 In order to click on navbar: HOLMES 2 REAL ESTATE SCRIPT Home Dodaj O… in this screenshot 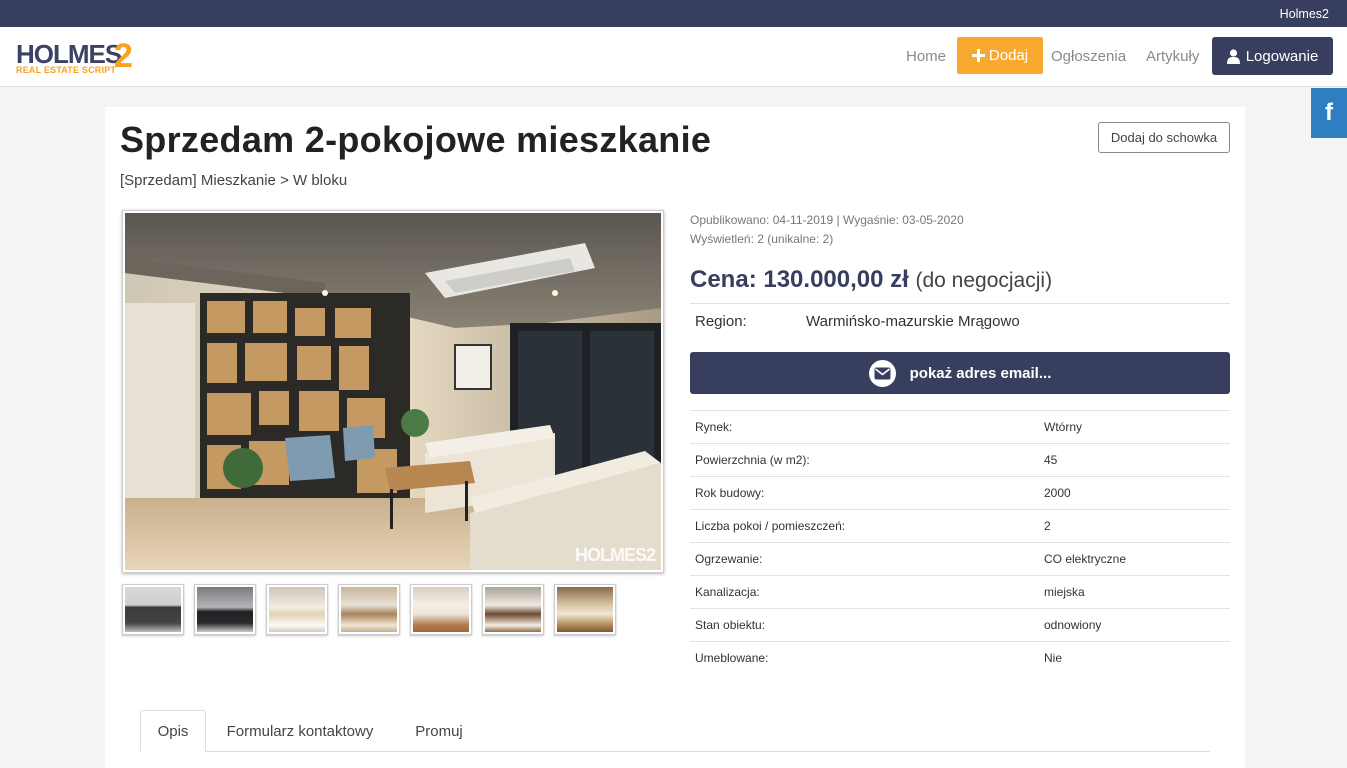, I will do `click(673, 57)`.